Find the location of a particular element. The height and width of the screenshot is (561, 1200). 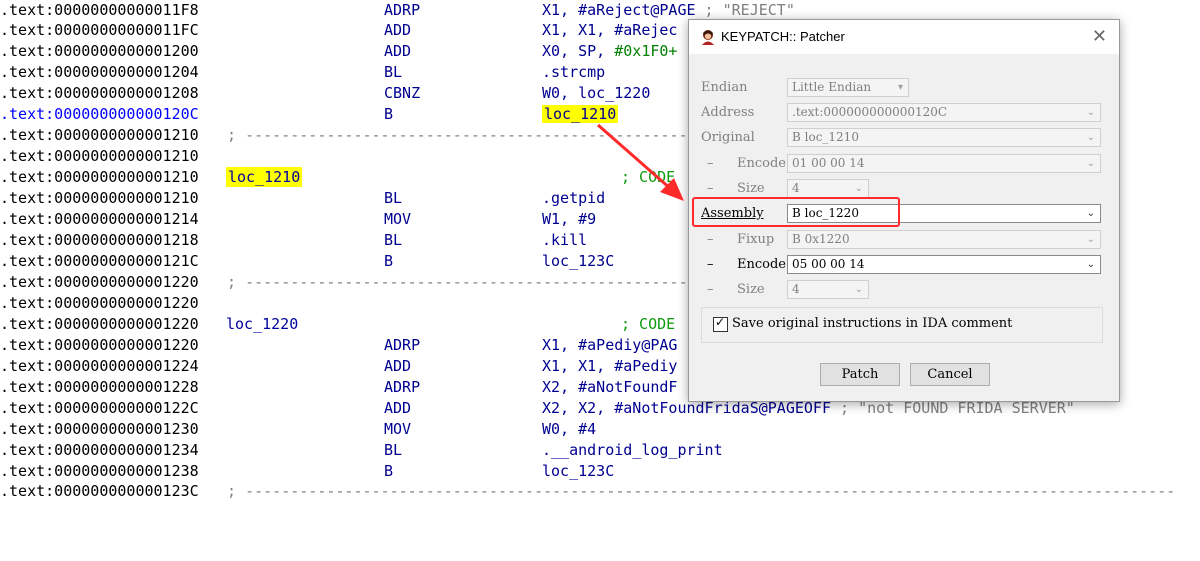

annotation-arrow is located at coordinates (640, 162).